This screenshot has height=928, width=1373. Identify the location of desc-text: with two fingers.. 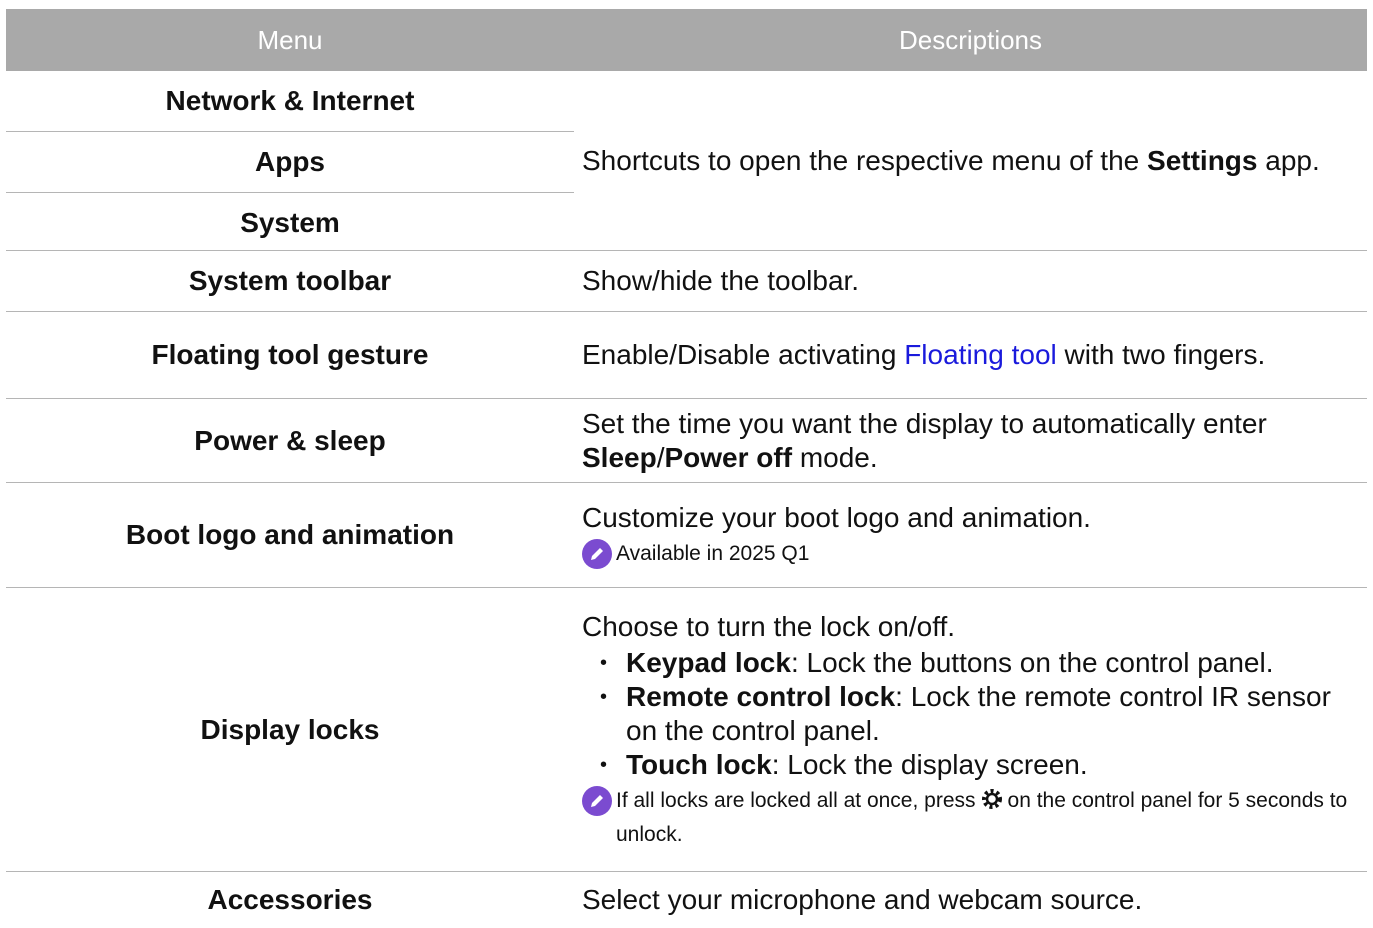
(1161, 354).